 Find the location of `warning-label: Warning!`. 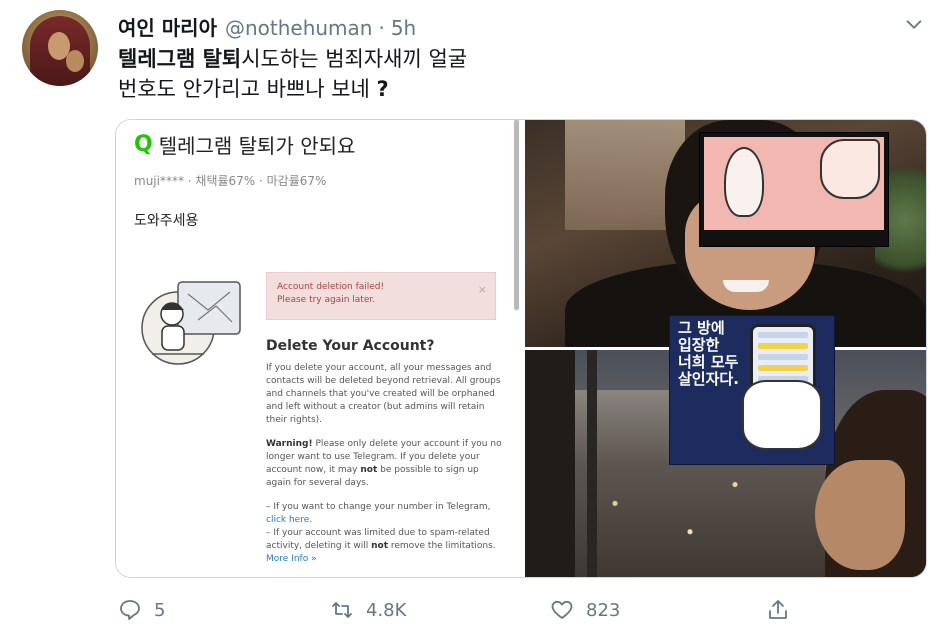

warning-label: Warning! is located at coordinates (289, 444).